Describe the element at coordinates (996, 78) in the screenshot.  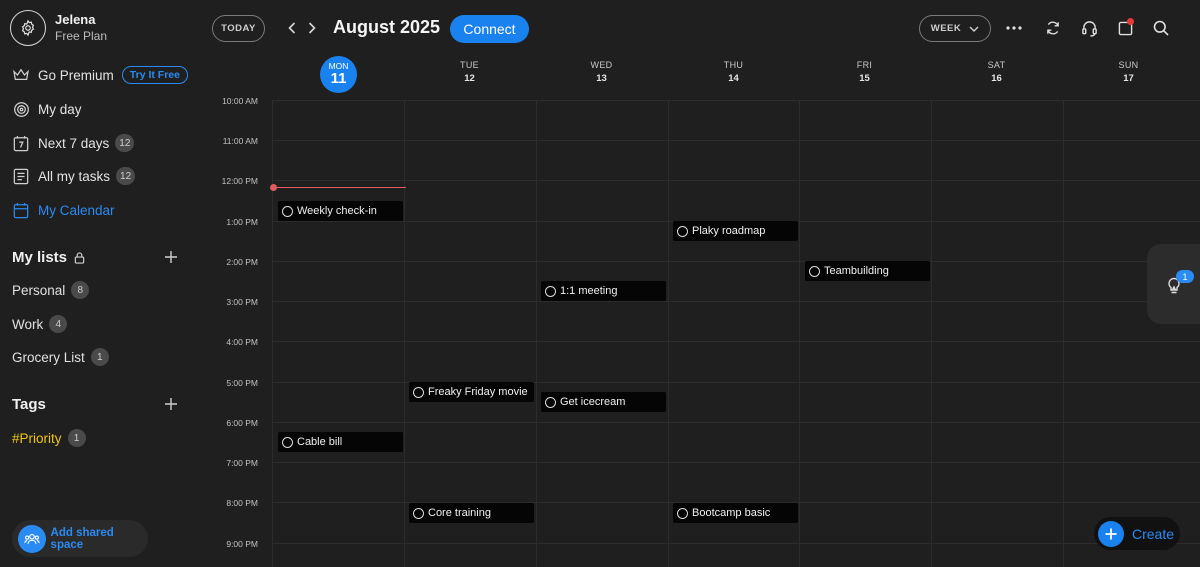
I see `day-number: 16` at that location.